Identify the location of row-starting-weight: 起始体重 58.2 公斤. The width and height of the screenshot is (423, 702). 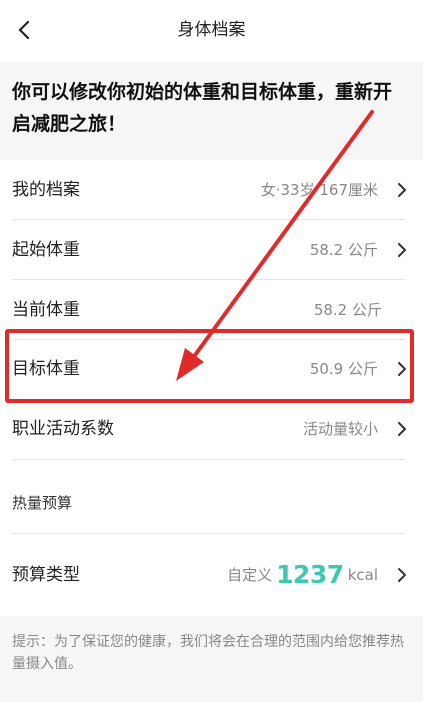
(211, 250).